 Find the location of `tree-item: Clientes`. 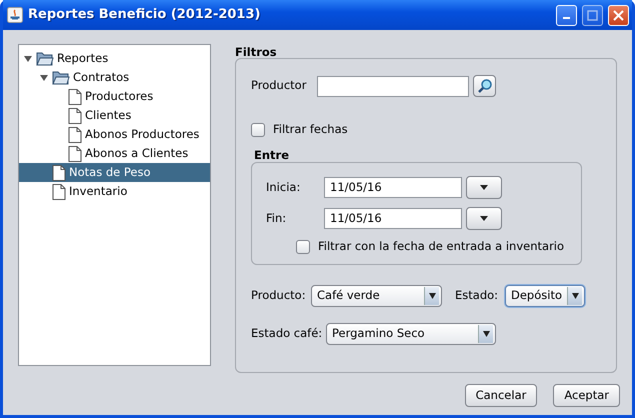

tree-item: Clientes is located at coordinates (114, 115).